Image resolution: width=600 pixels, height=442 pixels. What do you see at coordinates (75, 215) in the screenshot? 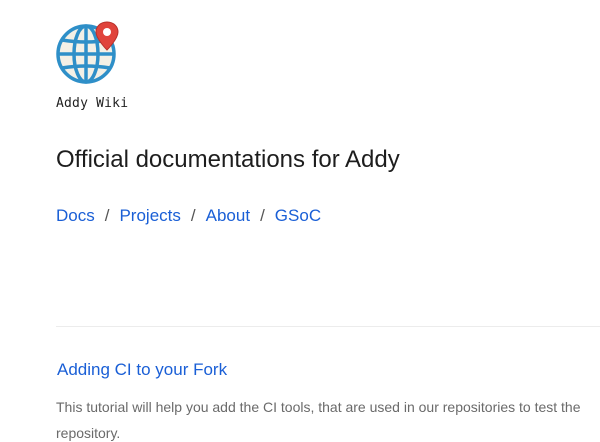
I see `nav-link-docs: Docs` at bounding box center [75, 215].